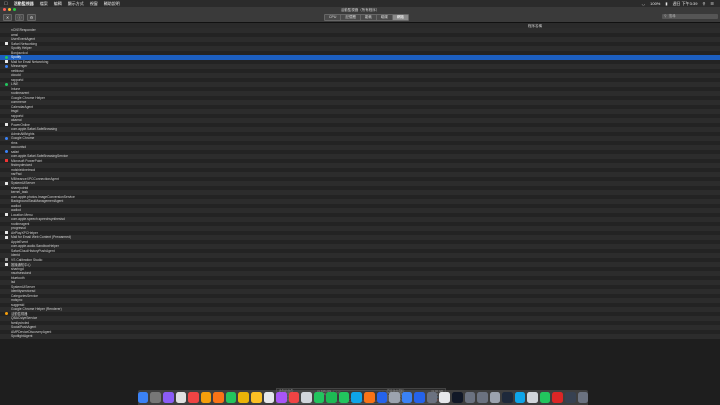  What do you see at coordinates (703, 3) in the screenshot?
I see `spotlight-icon: ⚲` at bounding box center [703, 3].